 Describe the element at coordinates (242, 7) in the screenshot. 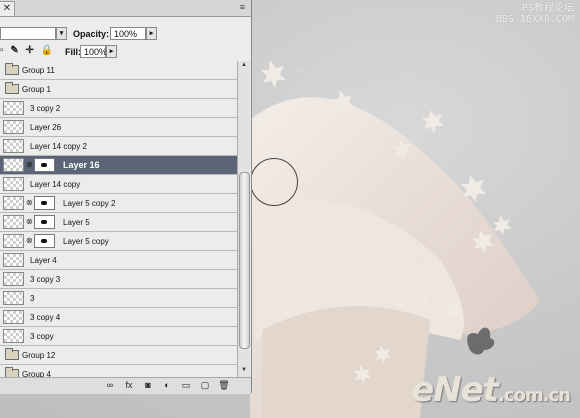

I see `panel-menu-icon: ≡` at that location.